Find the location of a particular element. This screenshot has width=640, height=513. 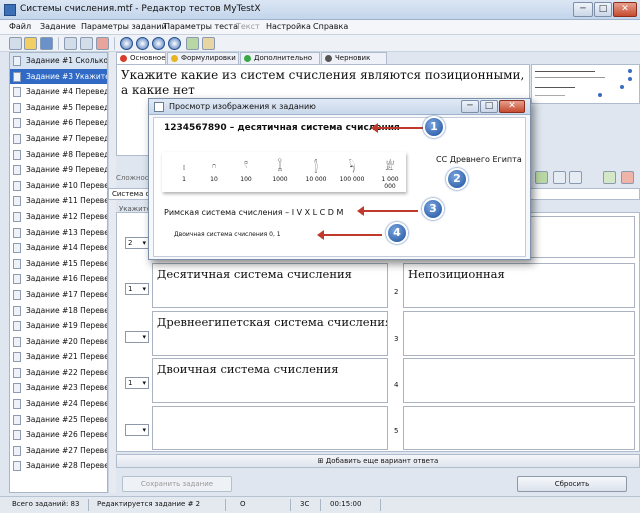

egypt-number: 1000 is located at coordinates (280, 179).